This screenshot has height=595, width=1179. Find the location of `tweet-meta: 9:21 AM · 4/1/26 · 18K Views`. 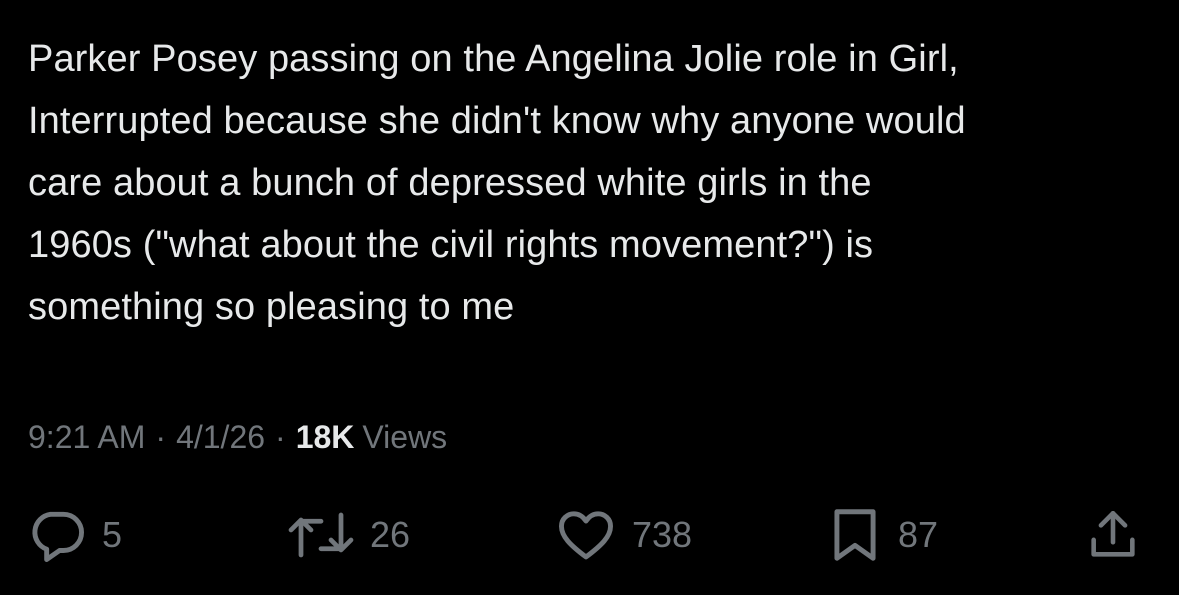

tweet-meta: 9:21 AM · 4/1/26 · 18K Views is located at coordinates (237, 437).